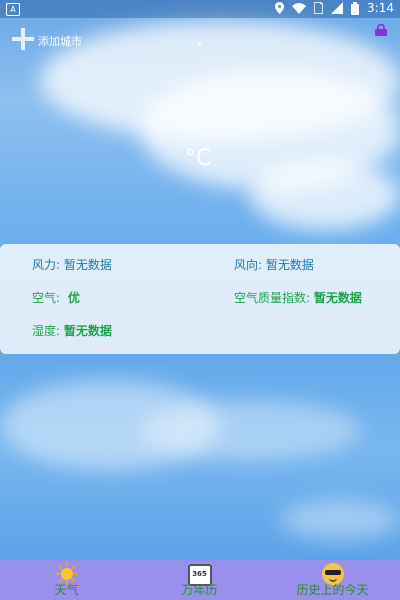  I want to click on air-value: 优, so click(73, 298).